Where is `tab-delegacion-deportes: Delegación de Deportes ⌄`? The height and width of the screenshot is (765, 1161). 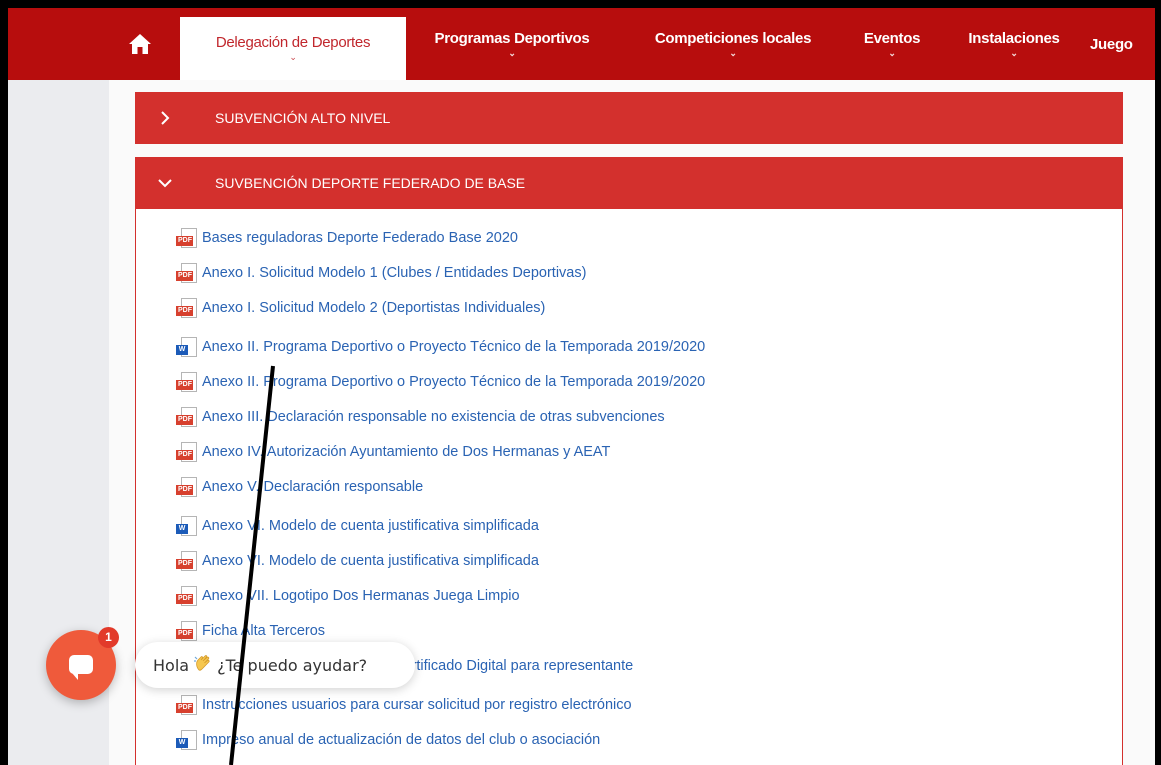
tab-delegacion-deportes: Delegación de Deportes ⌄ is located at coordinates (293, 48).